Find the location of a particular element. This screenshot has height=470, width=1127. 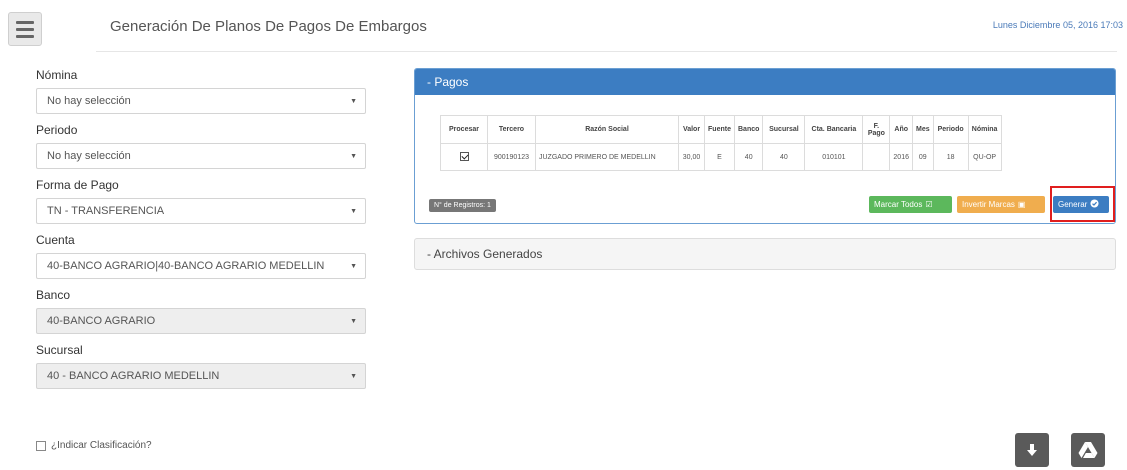

calendar-icon: ▣ is located at coordinates (1021, 204).